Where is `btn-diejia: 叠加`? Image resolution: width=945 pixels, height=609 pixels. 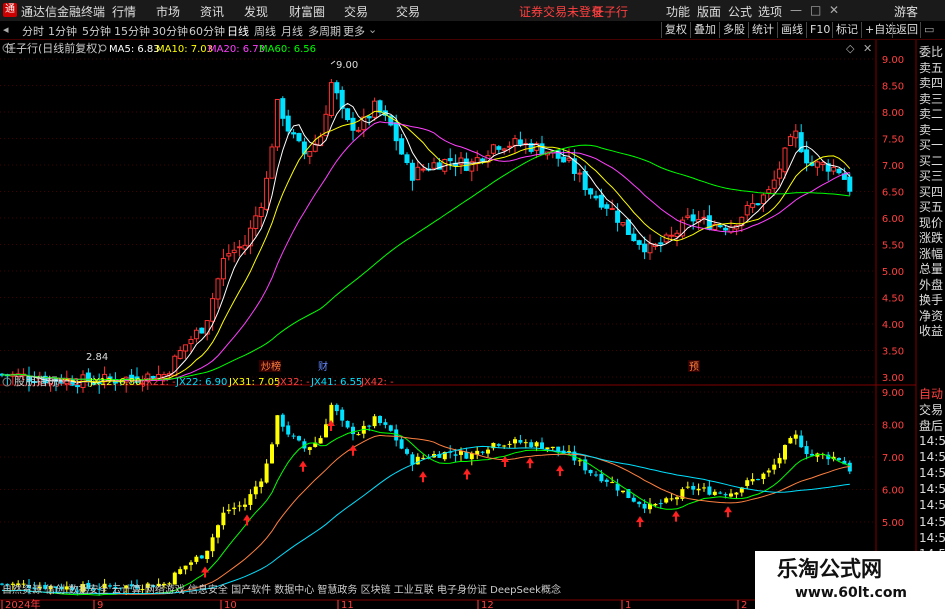
btn-diejia: 叠加 is located at coordinates (703, 30).